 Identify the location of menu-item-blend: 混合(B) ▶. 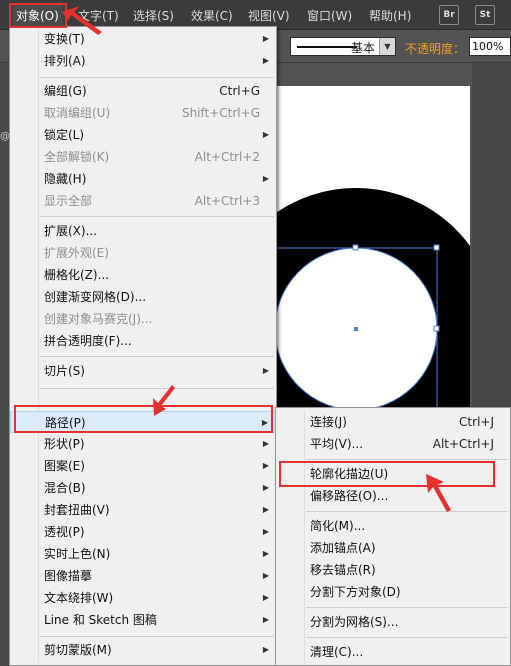
(143, 488).